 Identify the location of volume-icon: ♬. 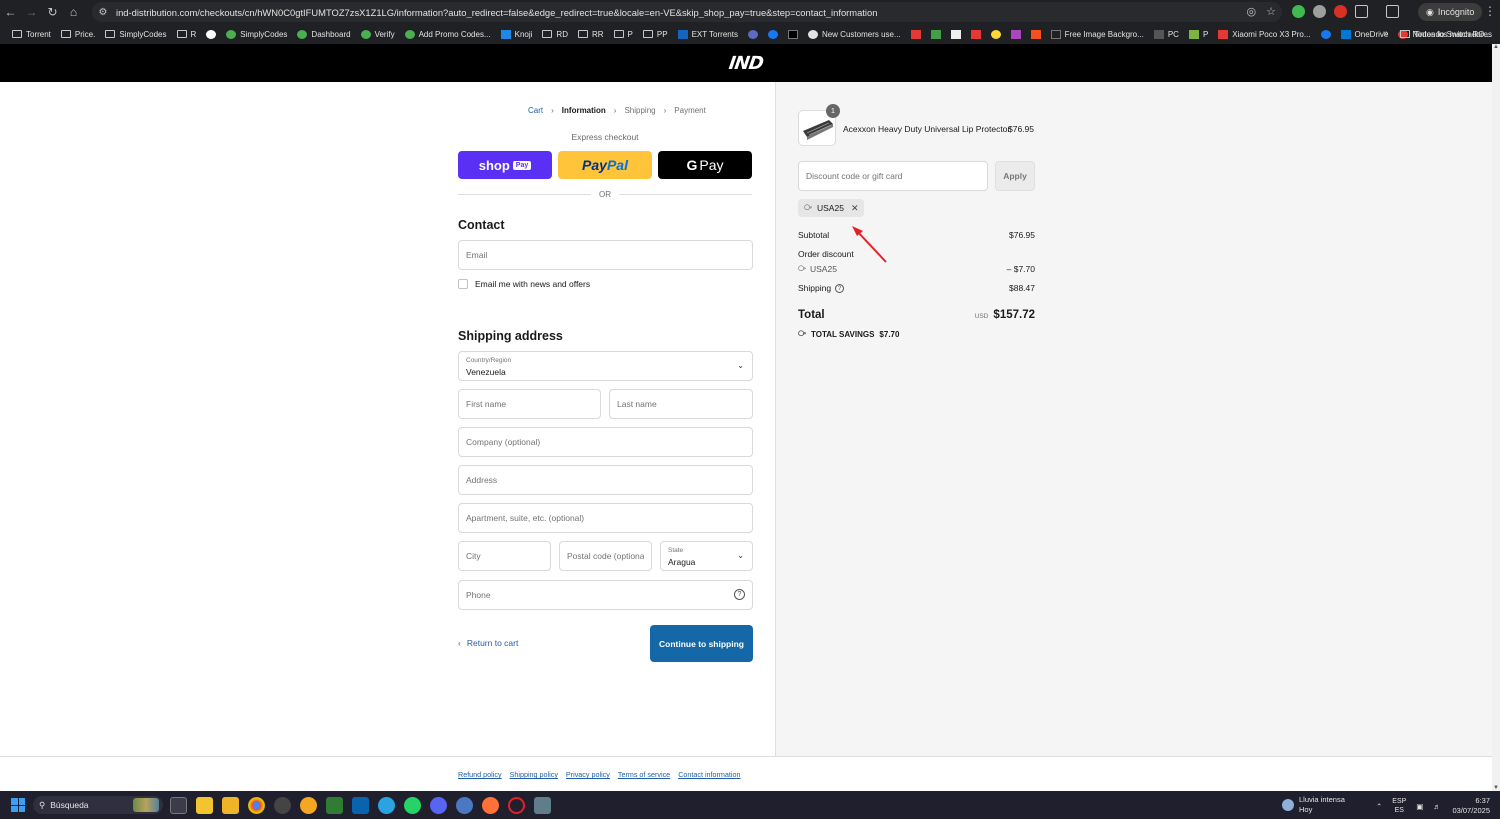
(1437, 806).